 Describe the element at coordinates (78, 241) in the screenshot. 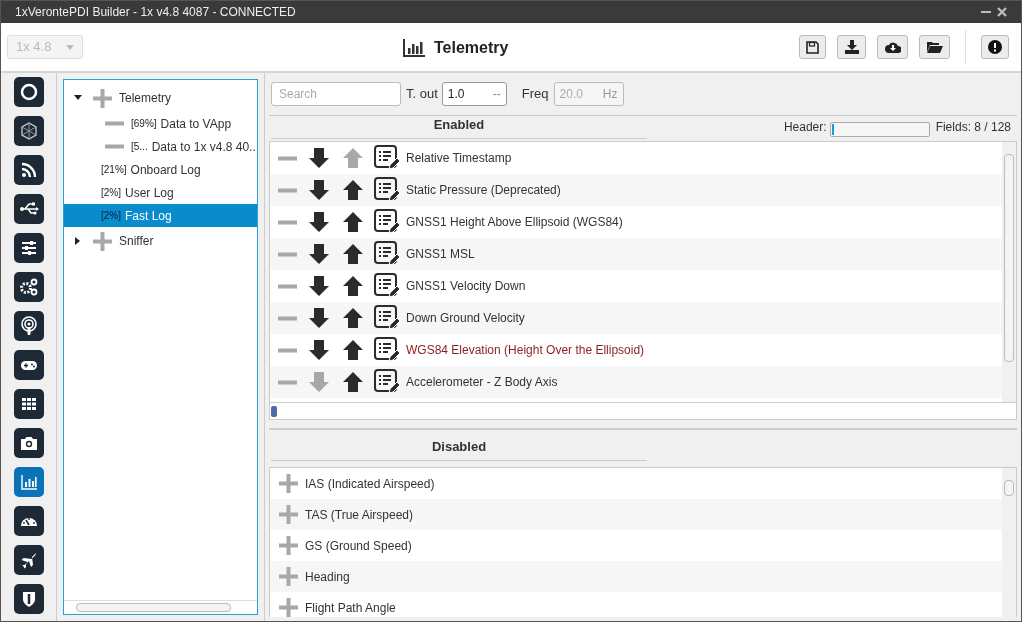

I see `collapsed-caret-icon` at that location.